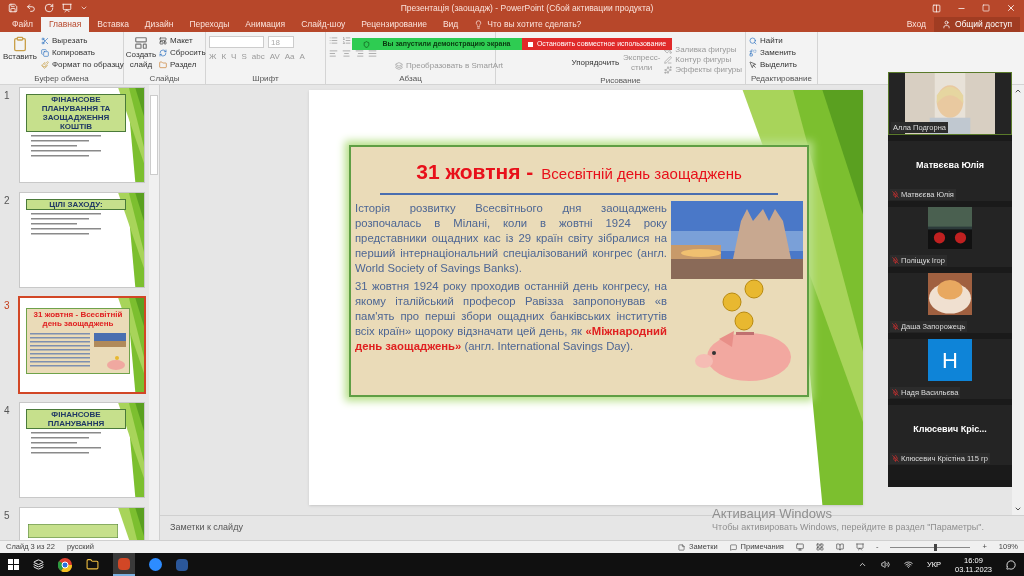 The height and width of the screenshot is (576, 1024). Describe the element at coordinates (22, 24) in the screenshot. I see `ribbon-tab: Файл` at that location.